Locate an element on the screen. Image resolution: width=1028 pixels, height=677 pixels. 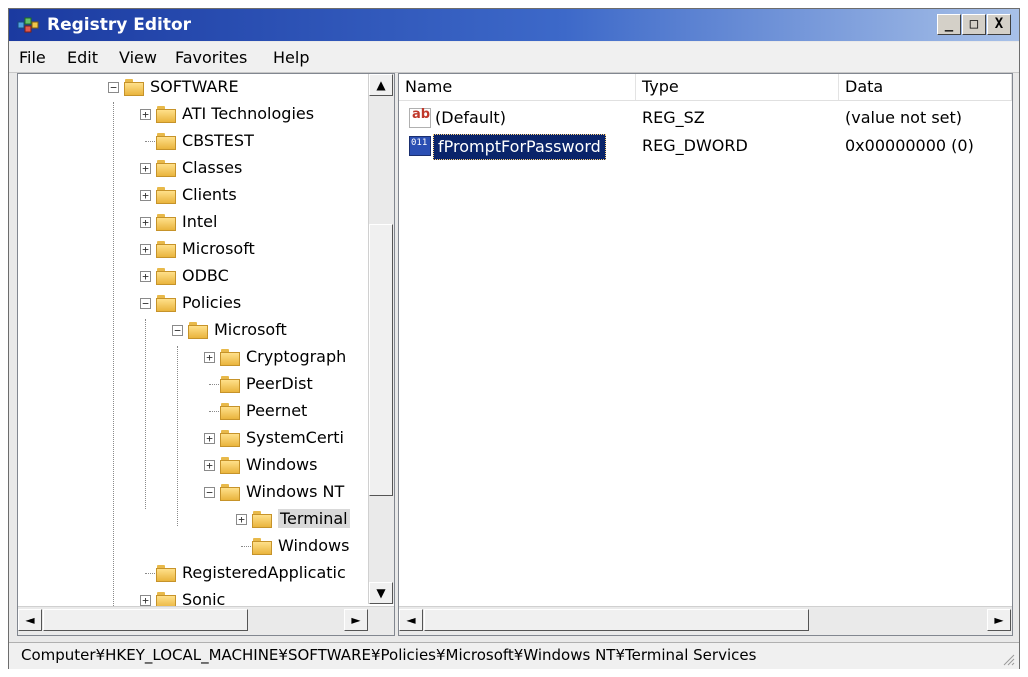
minimize-button: _ is located at coordinates (949, 24).